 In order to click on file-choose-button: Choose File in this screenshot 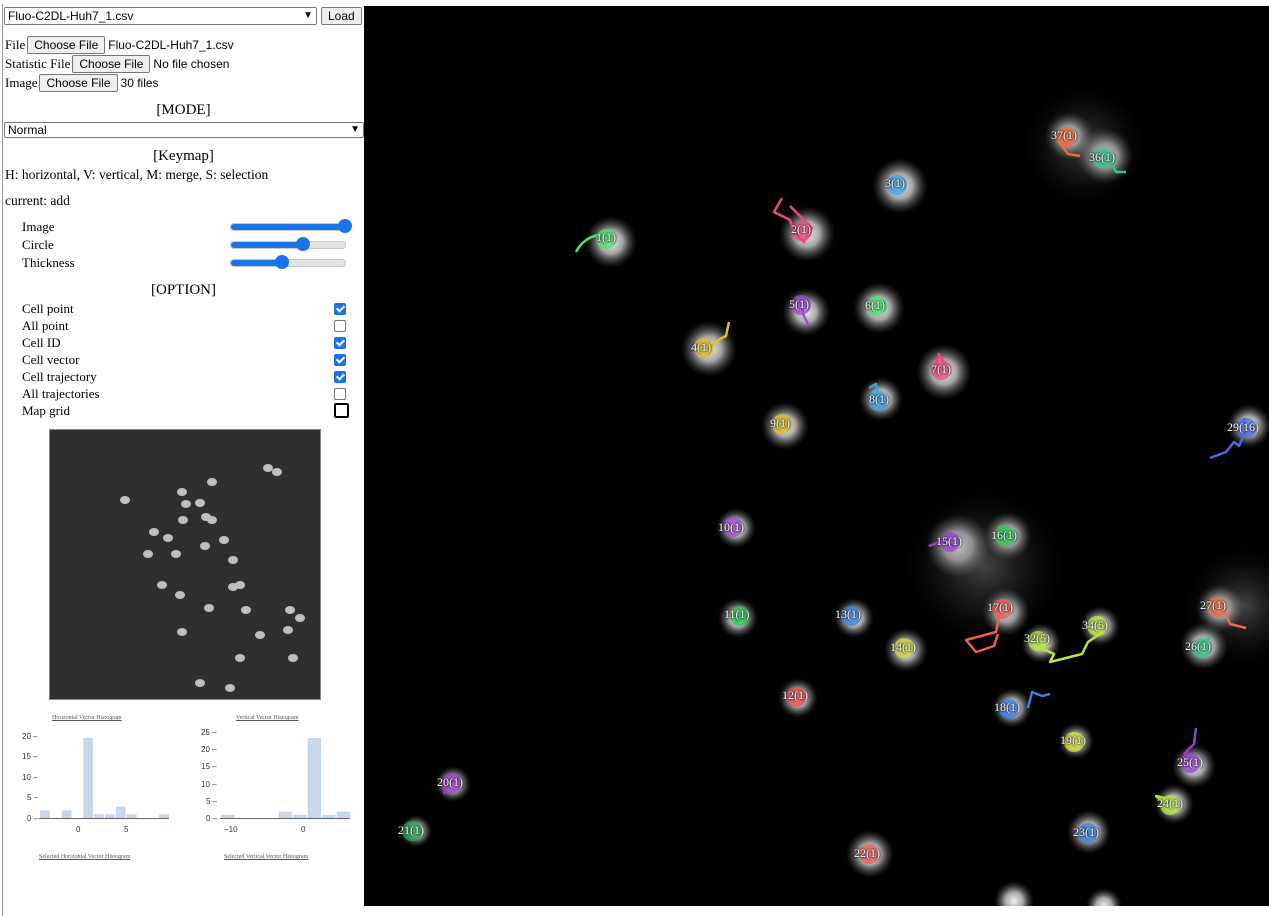, I will do `click(66, 45)`.